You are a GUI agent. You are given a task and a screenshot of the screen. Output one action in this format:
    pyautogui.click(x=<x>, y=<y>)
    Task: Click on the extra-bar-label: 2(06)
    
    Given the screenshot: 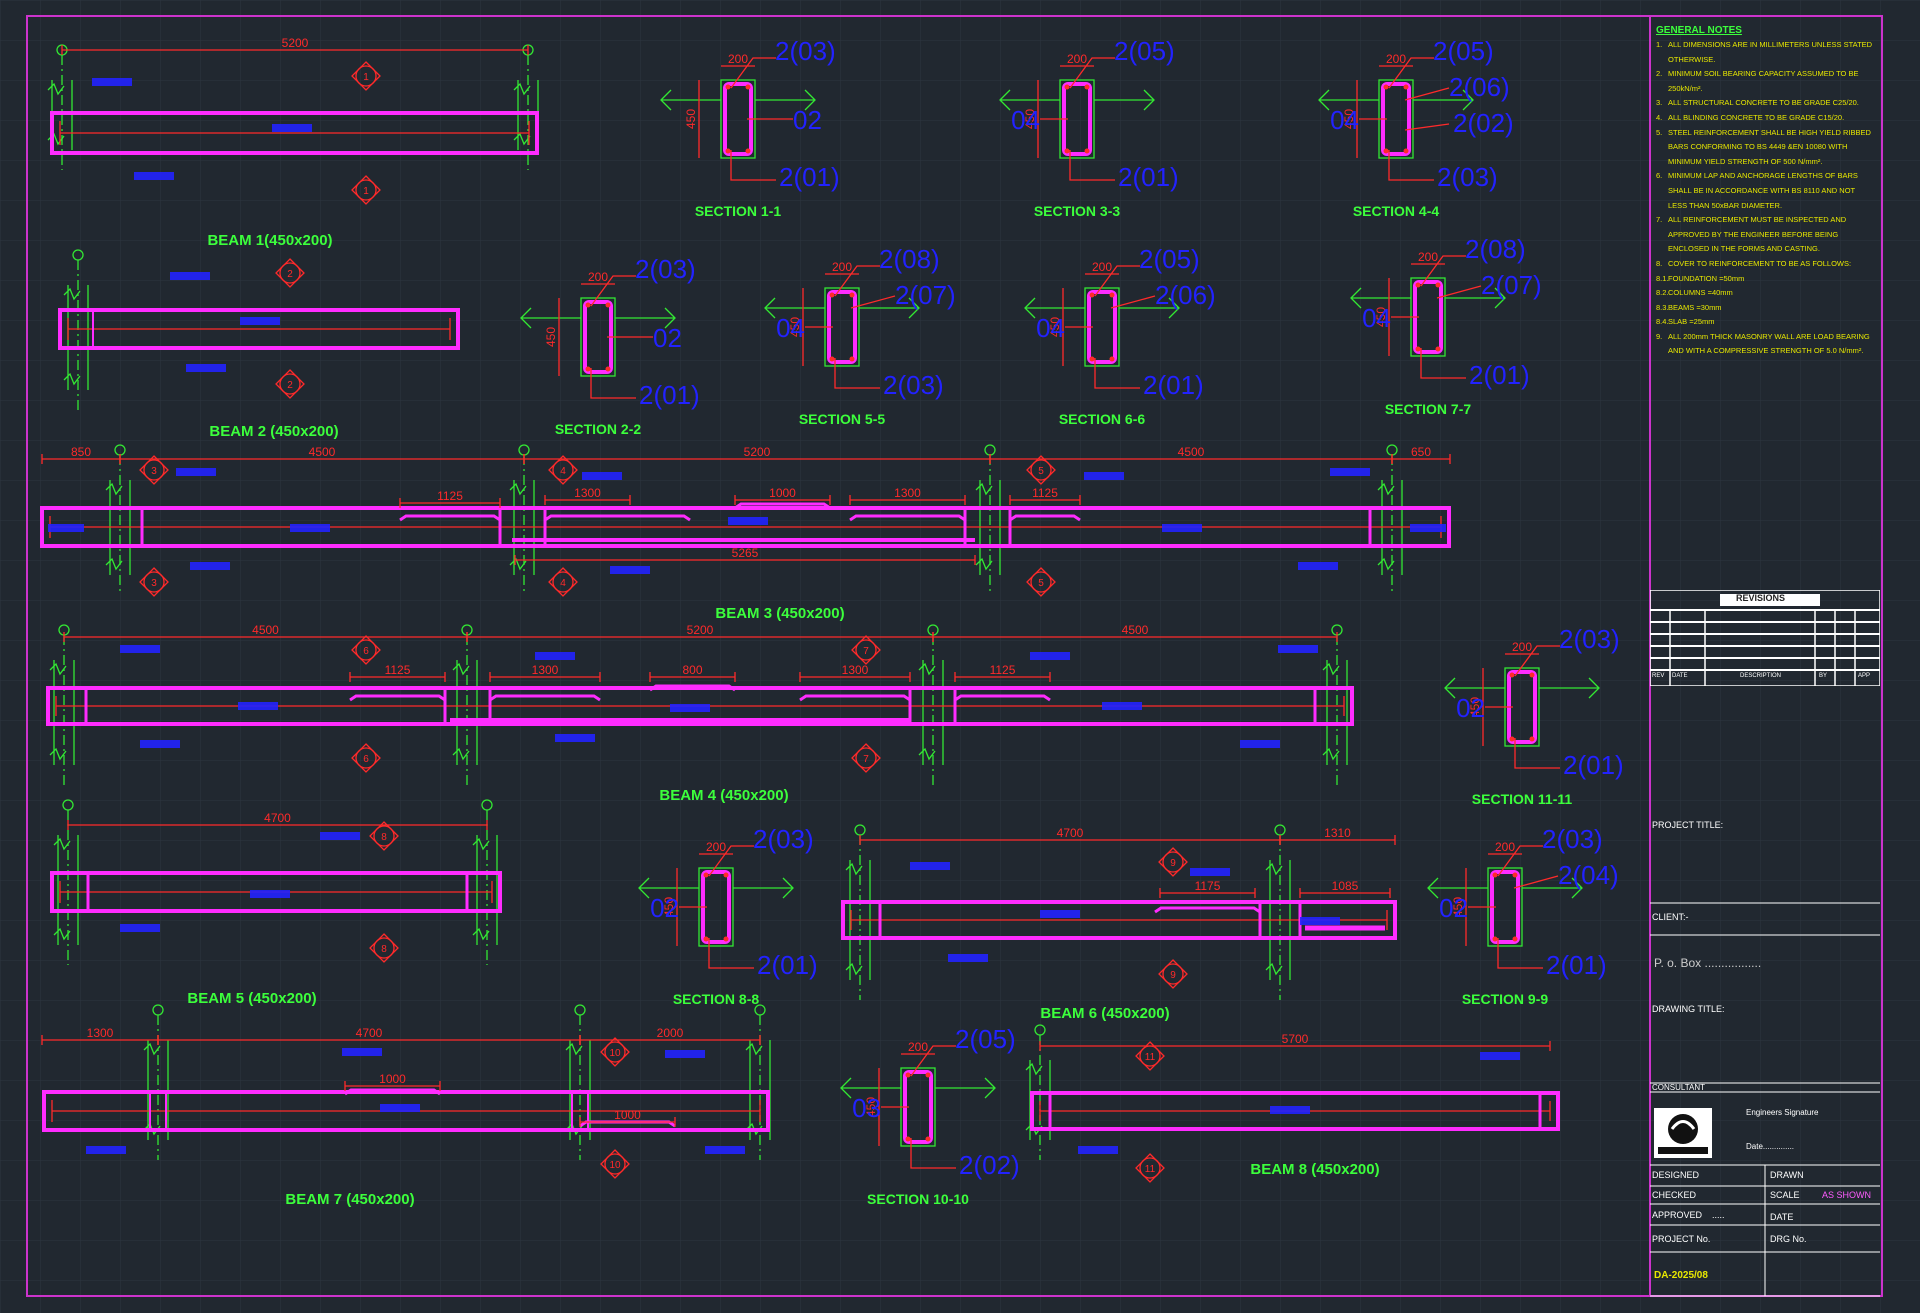 What is the action you would take?
    pyautogui.click(x=1479, y=87)
    